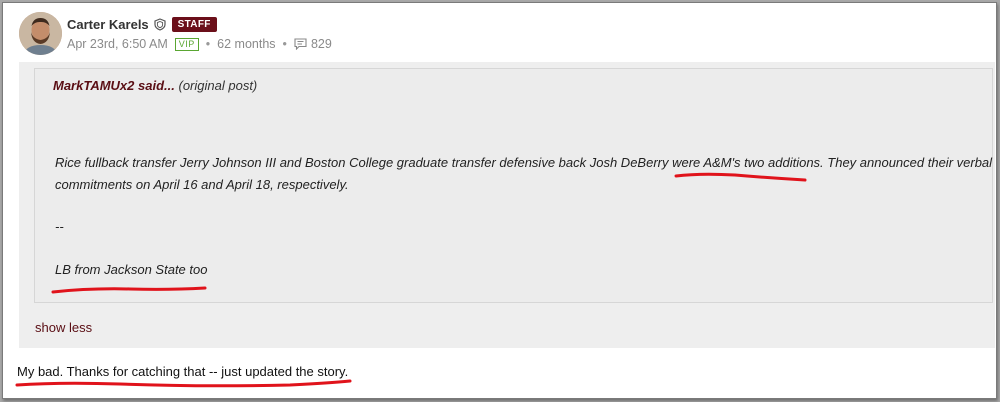  What do you see at coordinates (63, 327) in the screenshot?
I see `show-less-link: show less` at bounding box center [63, 327].